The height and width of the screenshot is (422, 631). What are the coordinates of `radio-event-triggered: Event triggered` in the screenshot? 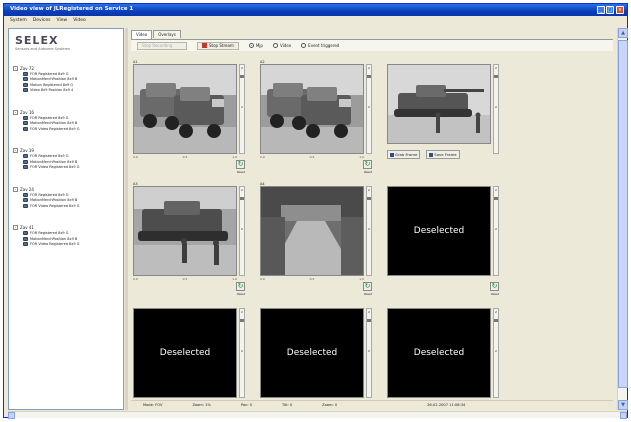 It's located at (320, 45).